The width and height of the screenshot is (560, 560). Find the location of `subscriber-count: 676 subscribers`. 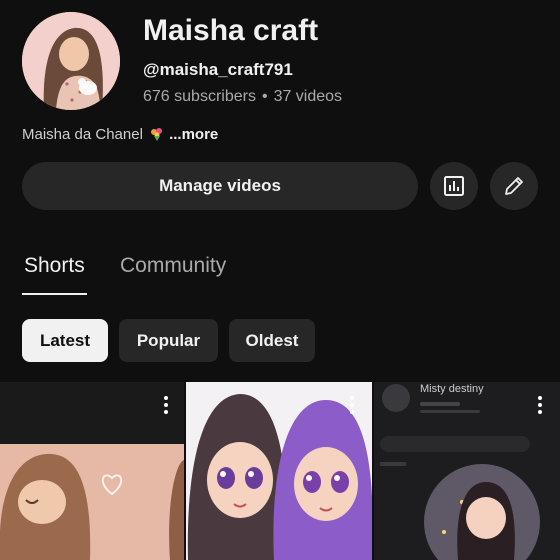

subscriber-count: 676 subscribers is located at coordinates (199, 96).